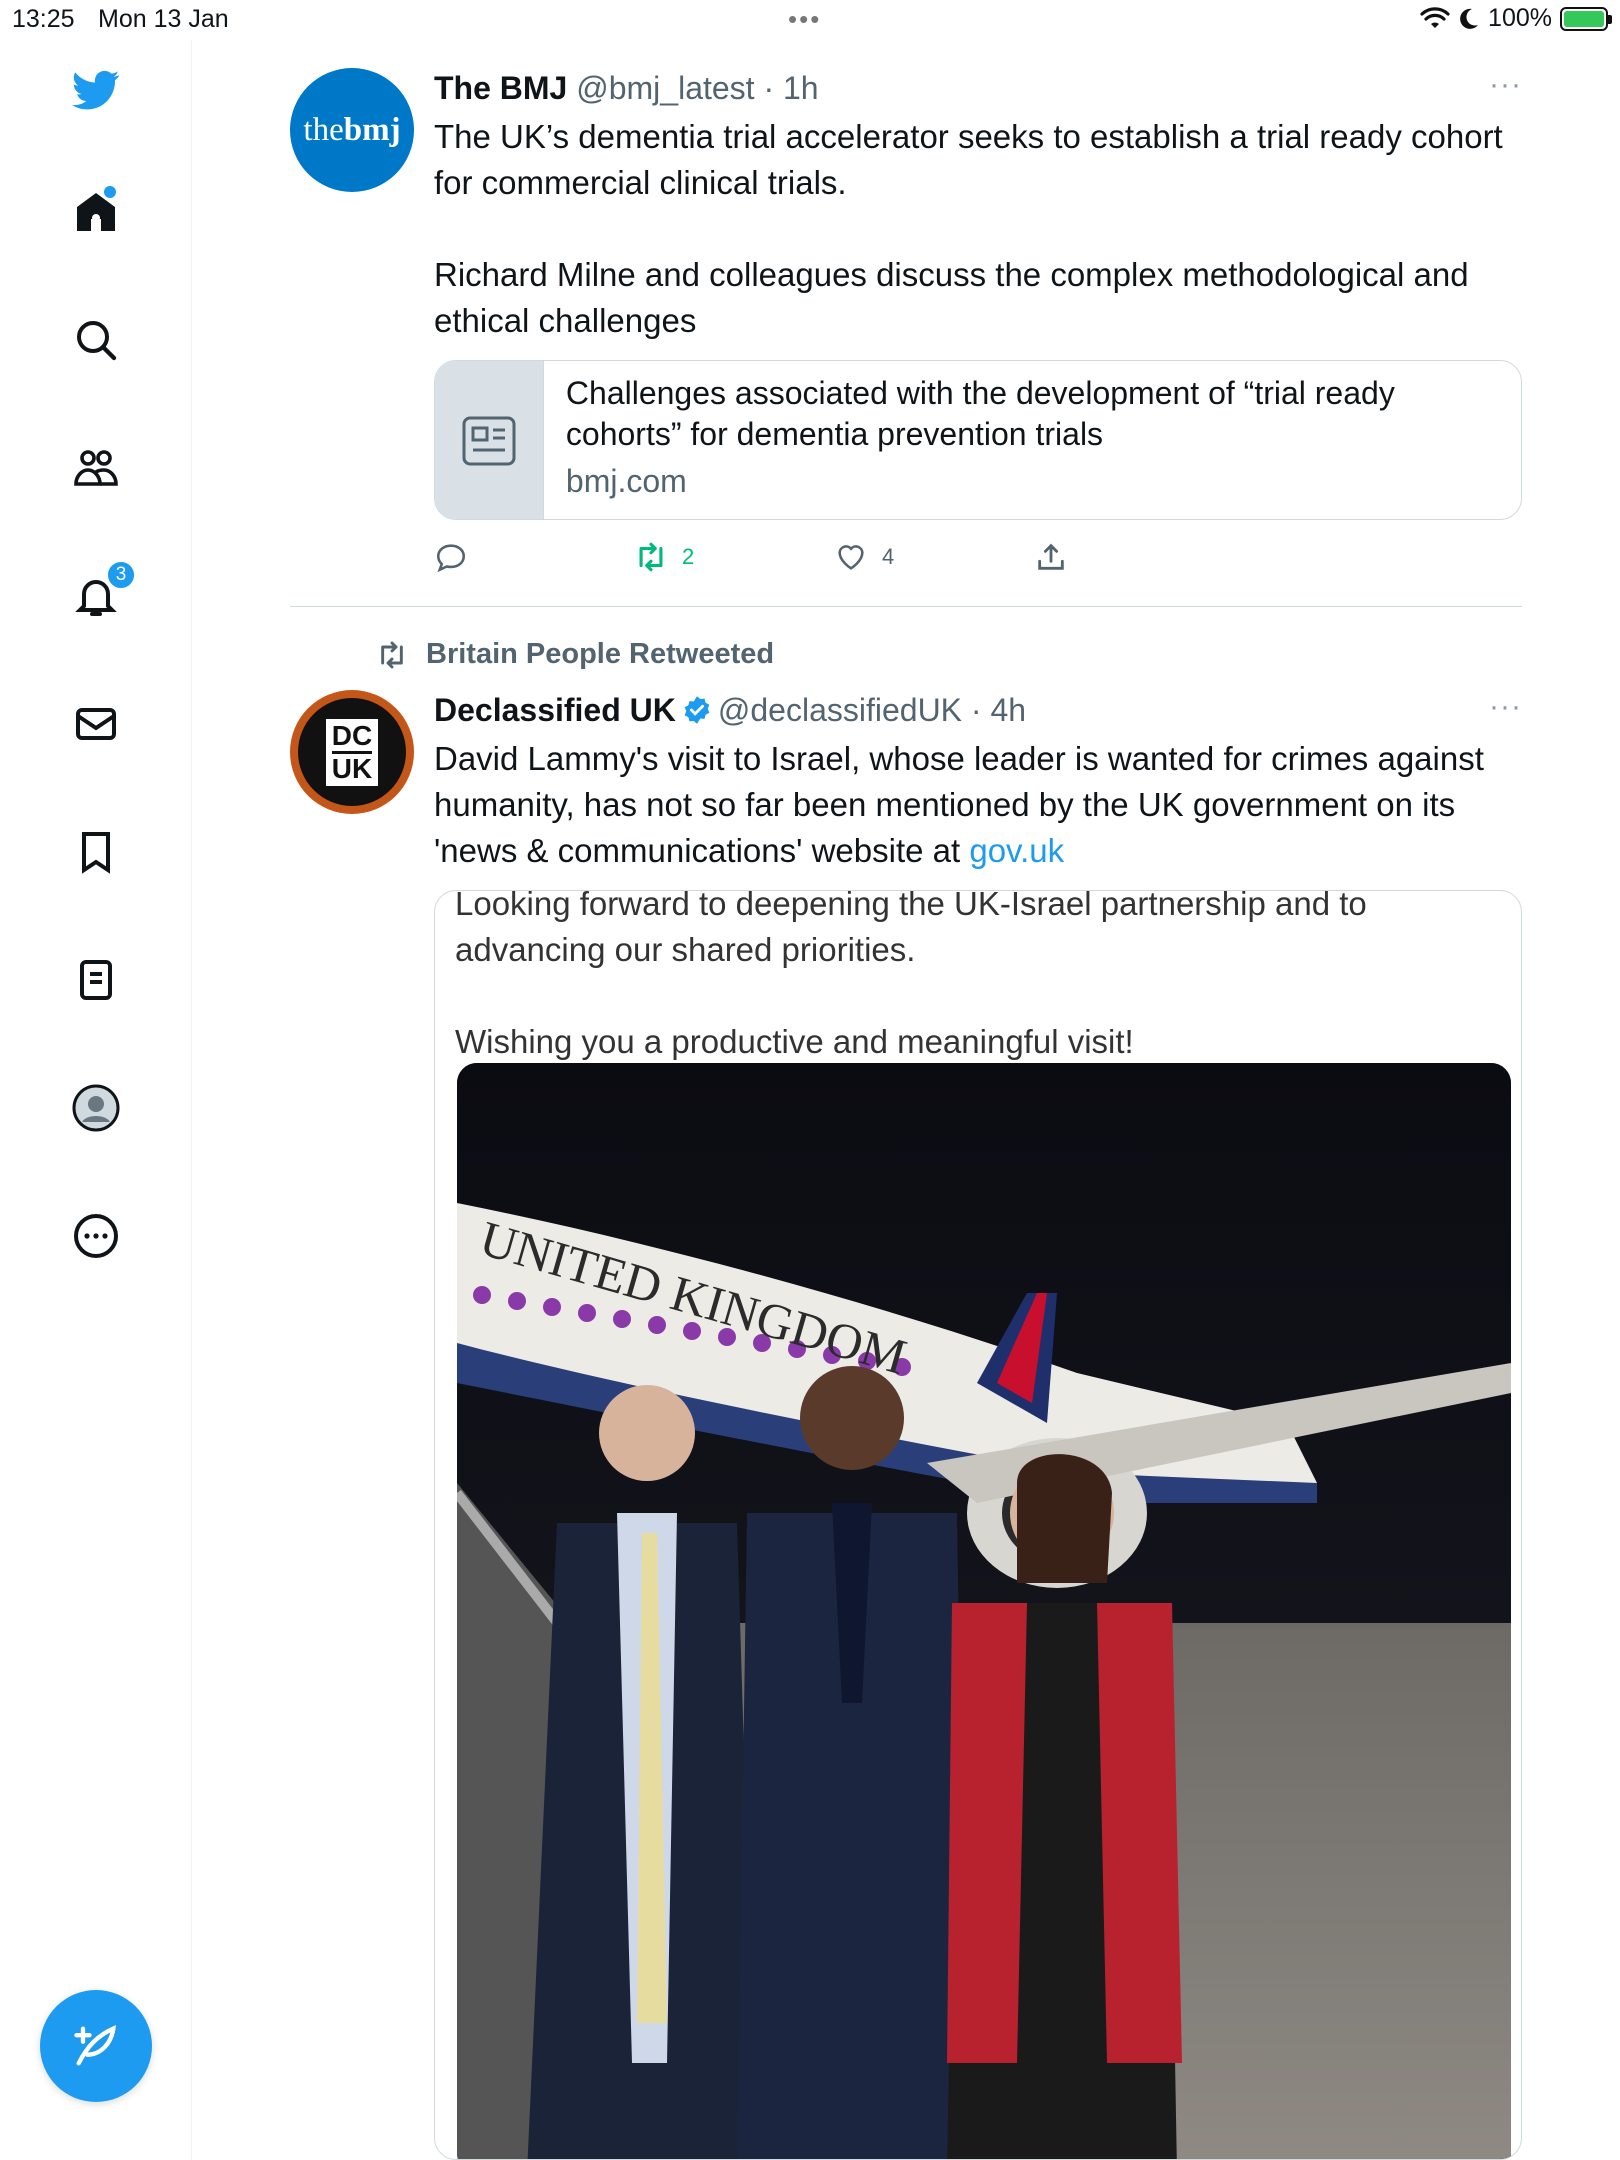 This screenshot has width=1620, height=2160. What do you see at coordinates (888, 556) in the screenshot?
I see `like-count: 4` at bounding box center [888, 556].